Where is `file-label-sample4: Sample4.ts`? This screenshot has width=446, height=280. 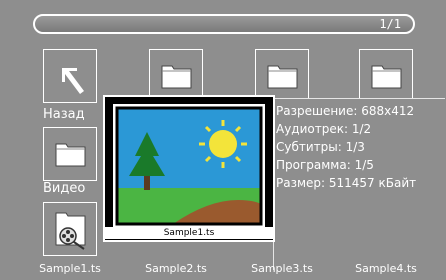 file-label-sample4: Sample4.ts is located at coordinates (386, 268).